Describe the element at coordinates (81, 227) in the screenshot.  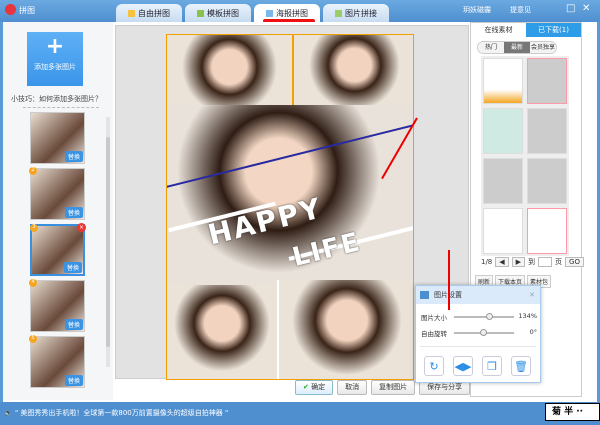
I see `delete-icon: ×` at that location.